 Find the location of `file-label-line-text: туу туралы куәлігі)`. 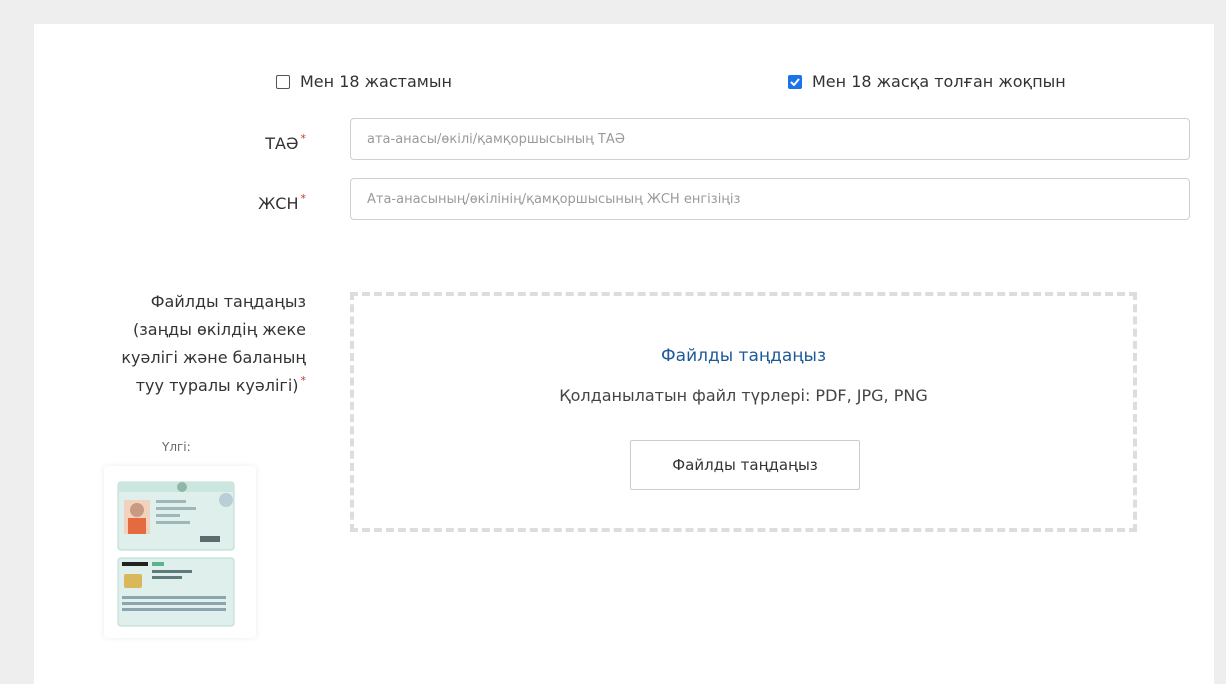

file-label-line-text: туу туралы куәлігі) is located at coordinates (217, 385).